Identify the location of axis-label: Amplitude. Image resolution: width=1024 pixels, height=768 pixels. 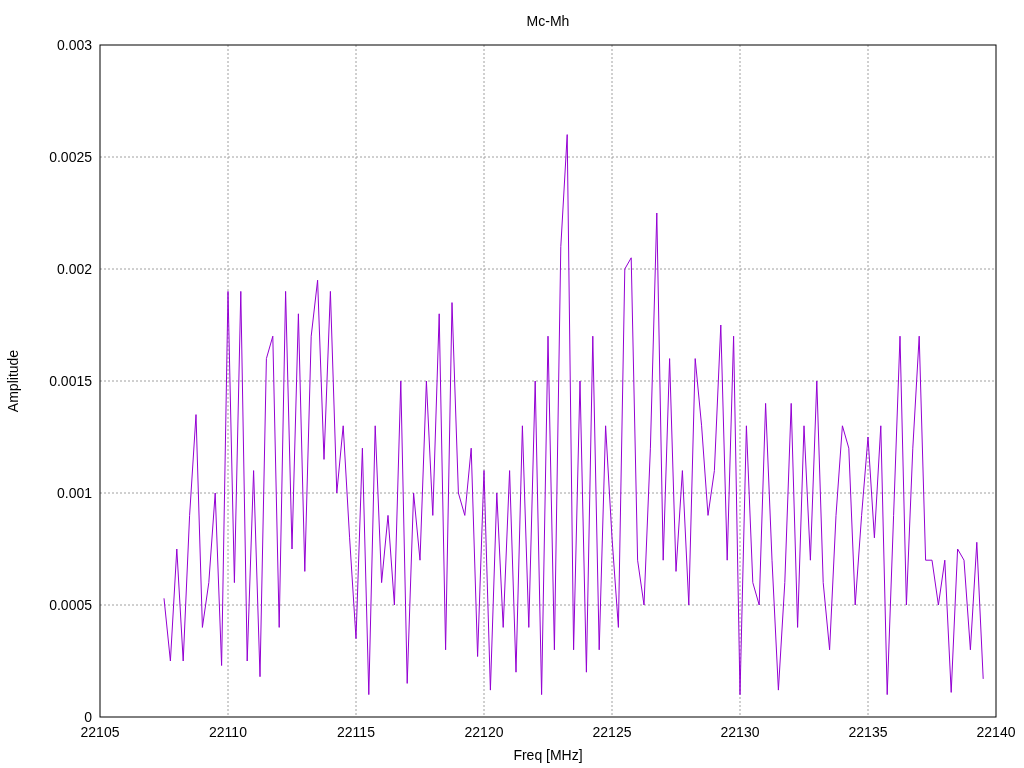
(13, 381).